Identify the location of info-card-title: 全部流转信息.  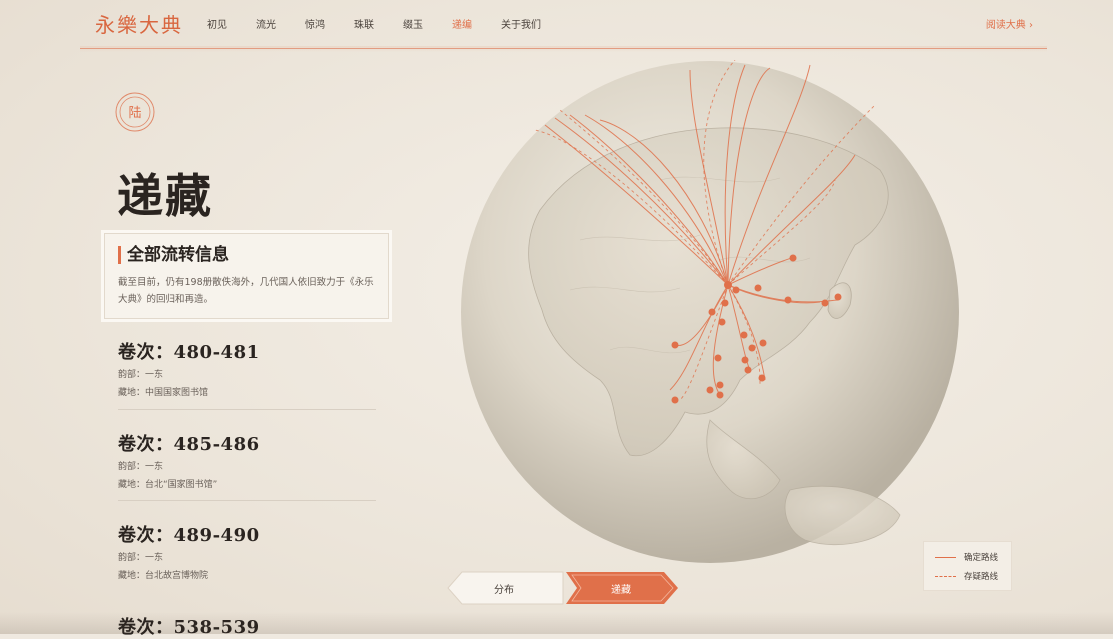
(173, 255).